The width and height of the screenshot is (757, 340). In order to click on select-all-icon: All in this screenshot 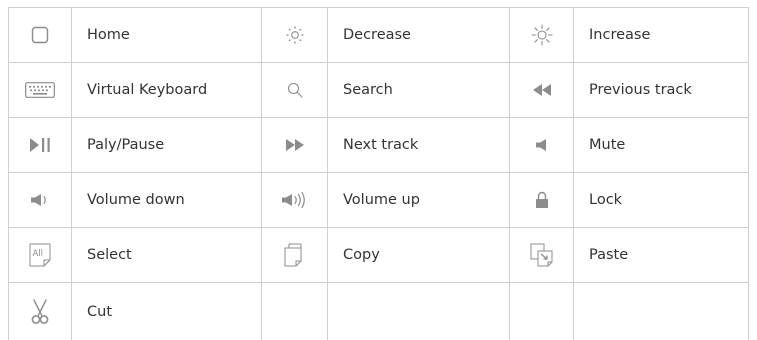, I will do `click(40, 255)`.